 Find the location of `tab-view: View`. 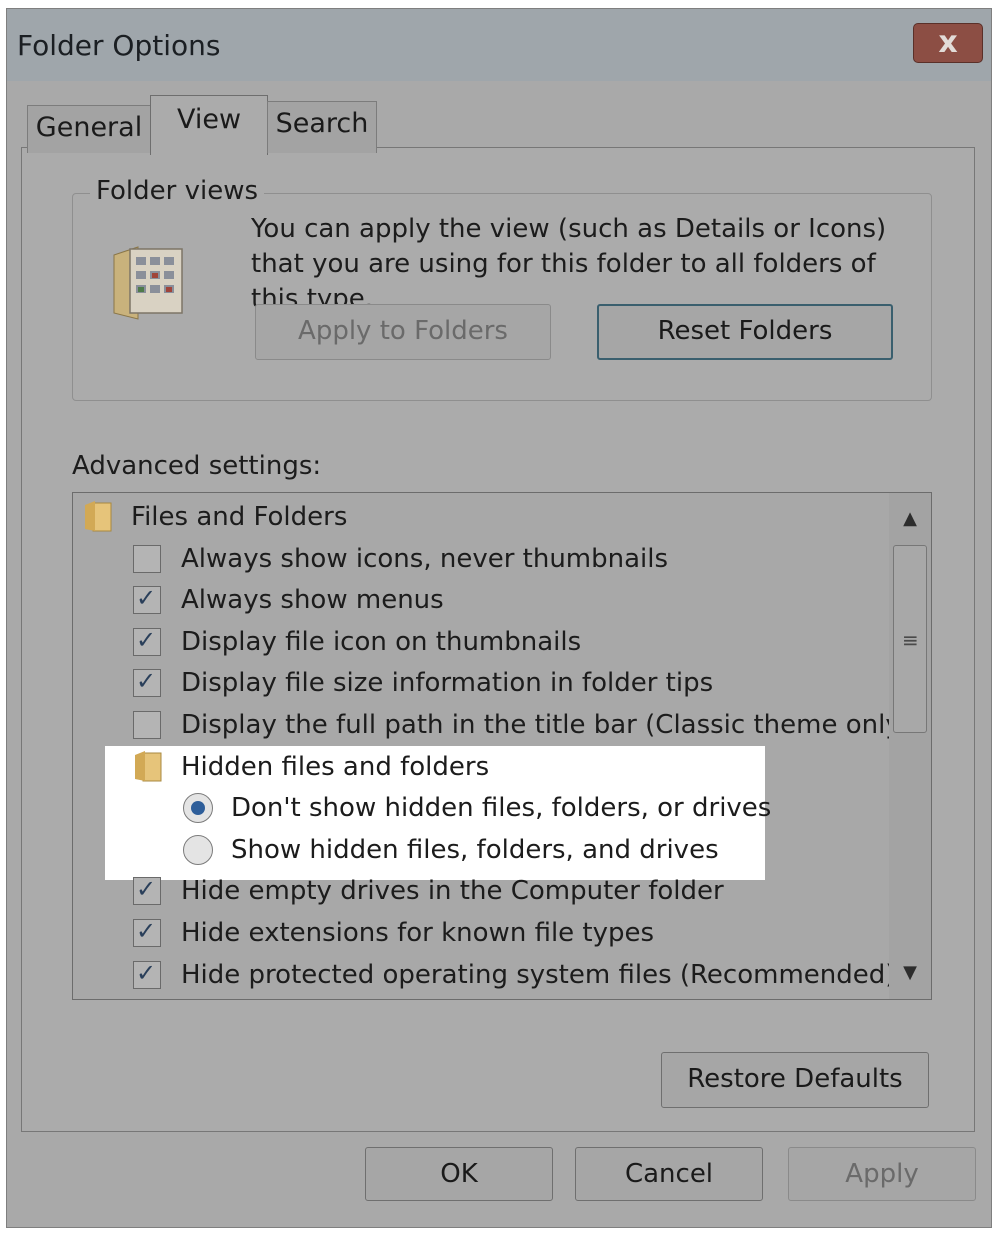

tab-view: View is located at coordinates (209, 125).